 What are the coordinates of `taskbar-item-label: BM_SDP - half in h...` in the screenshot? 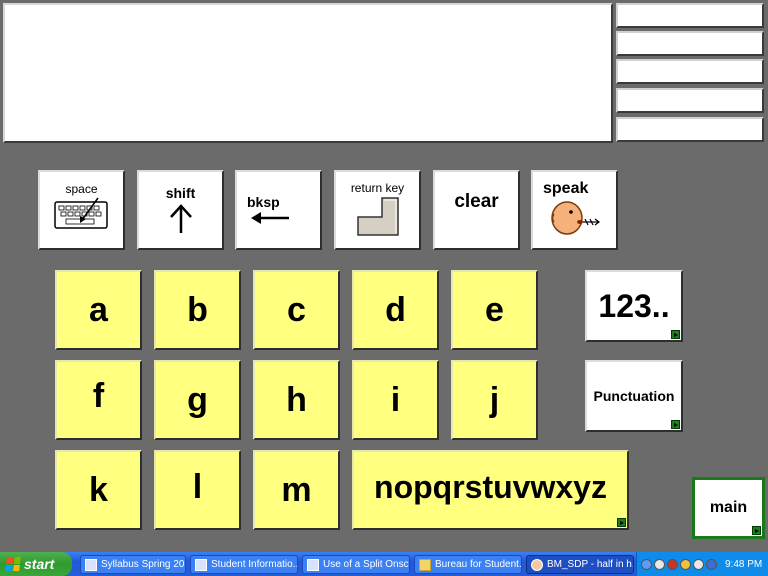 It's located at (590, 564).